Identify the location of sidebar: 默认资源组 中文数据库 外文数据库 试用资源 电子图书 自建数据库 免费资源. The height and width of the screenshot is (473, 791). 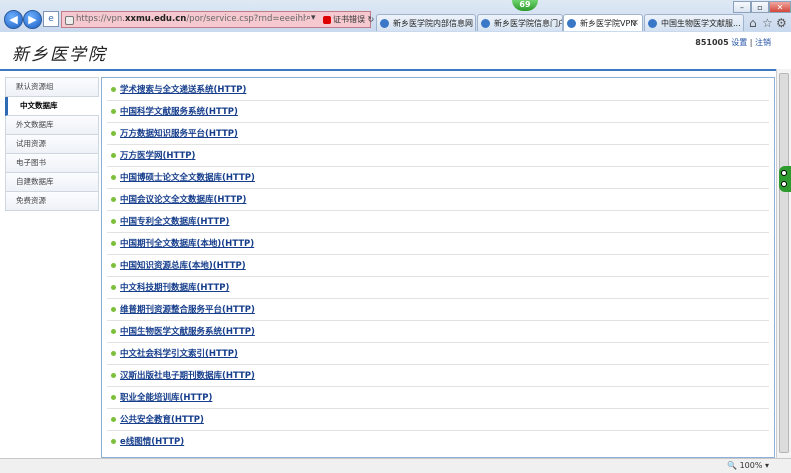
(52, 144).